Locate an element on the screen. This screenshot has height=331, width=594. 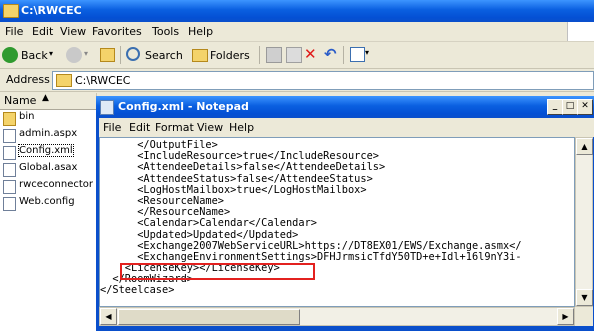
address-label: Address is located at coordinates (28, 79).